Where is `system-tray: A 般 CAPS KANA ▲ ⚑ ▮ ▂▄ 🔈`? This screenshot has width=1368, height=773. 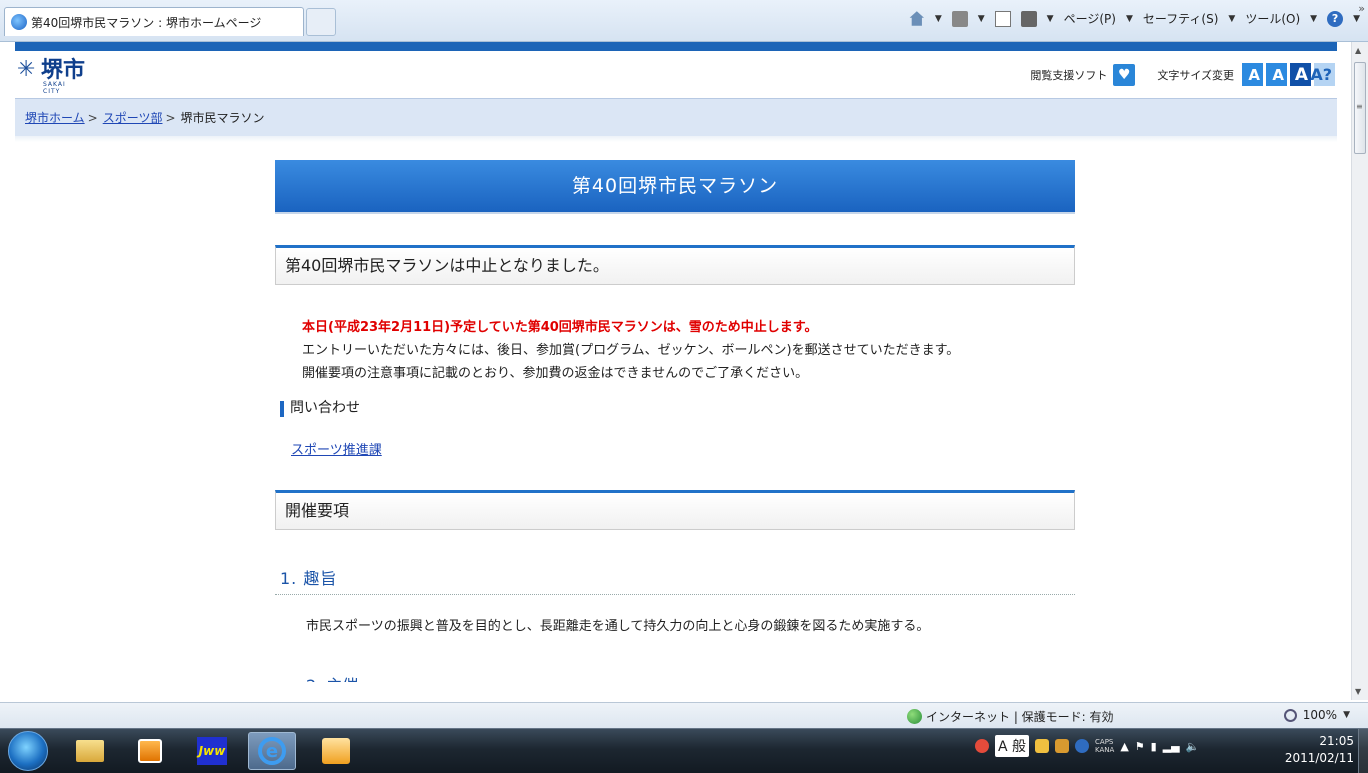 system-tray: A 般 CAPS KANA ▲ ⚑ ▮ ▂▄ 🔈 is located at coordinates (1087, 746).